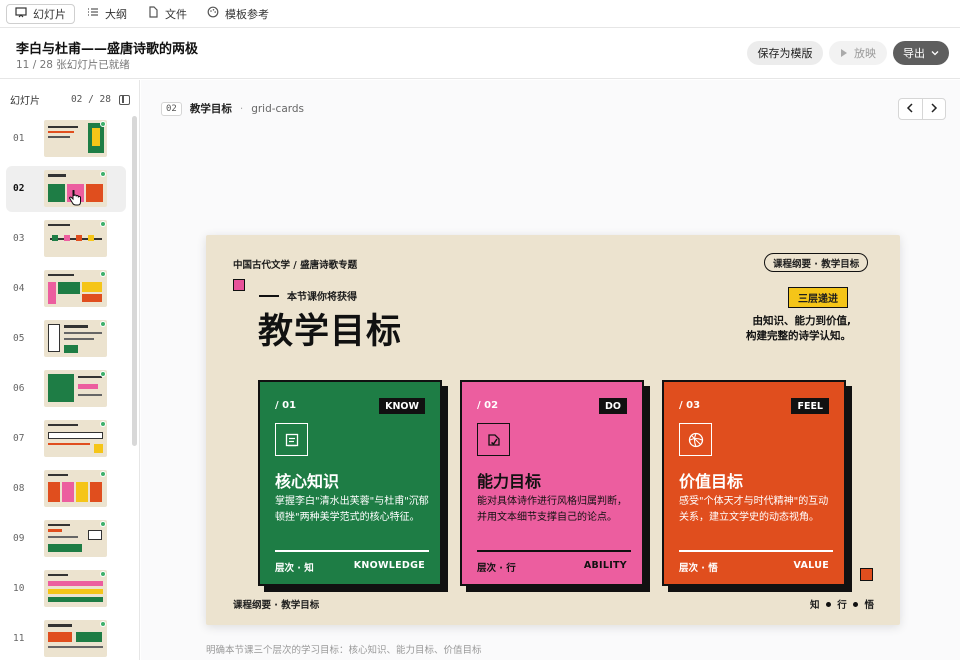 Image resolution: width=960 pixels, height=662 pixels. Describe the element at coordinates (488, 405) in the screenshot. I see `card-number: / 02` at that location.